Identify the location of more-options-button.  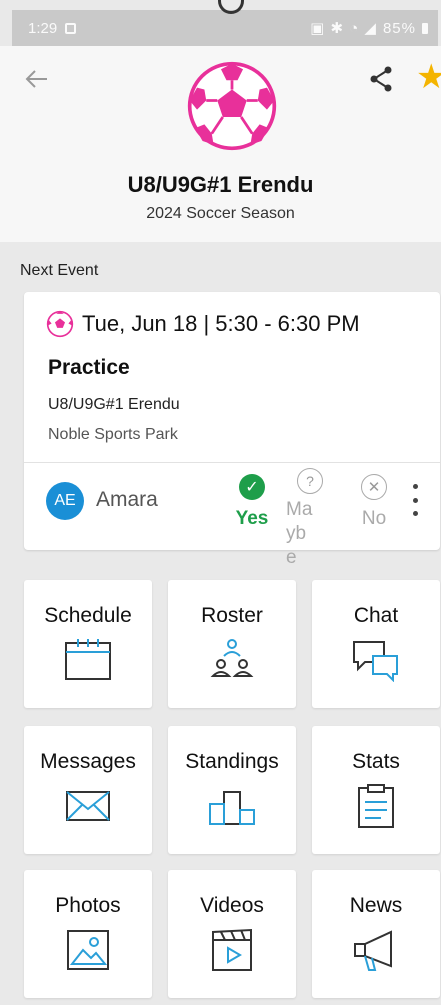
(415, 500).